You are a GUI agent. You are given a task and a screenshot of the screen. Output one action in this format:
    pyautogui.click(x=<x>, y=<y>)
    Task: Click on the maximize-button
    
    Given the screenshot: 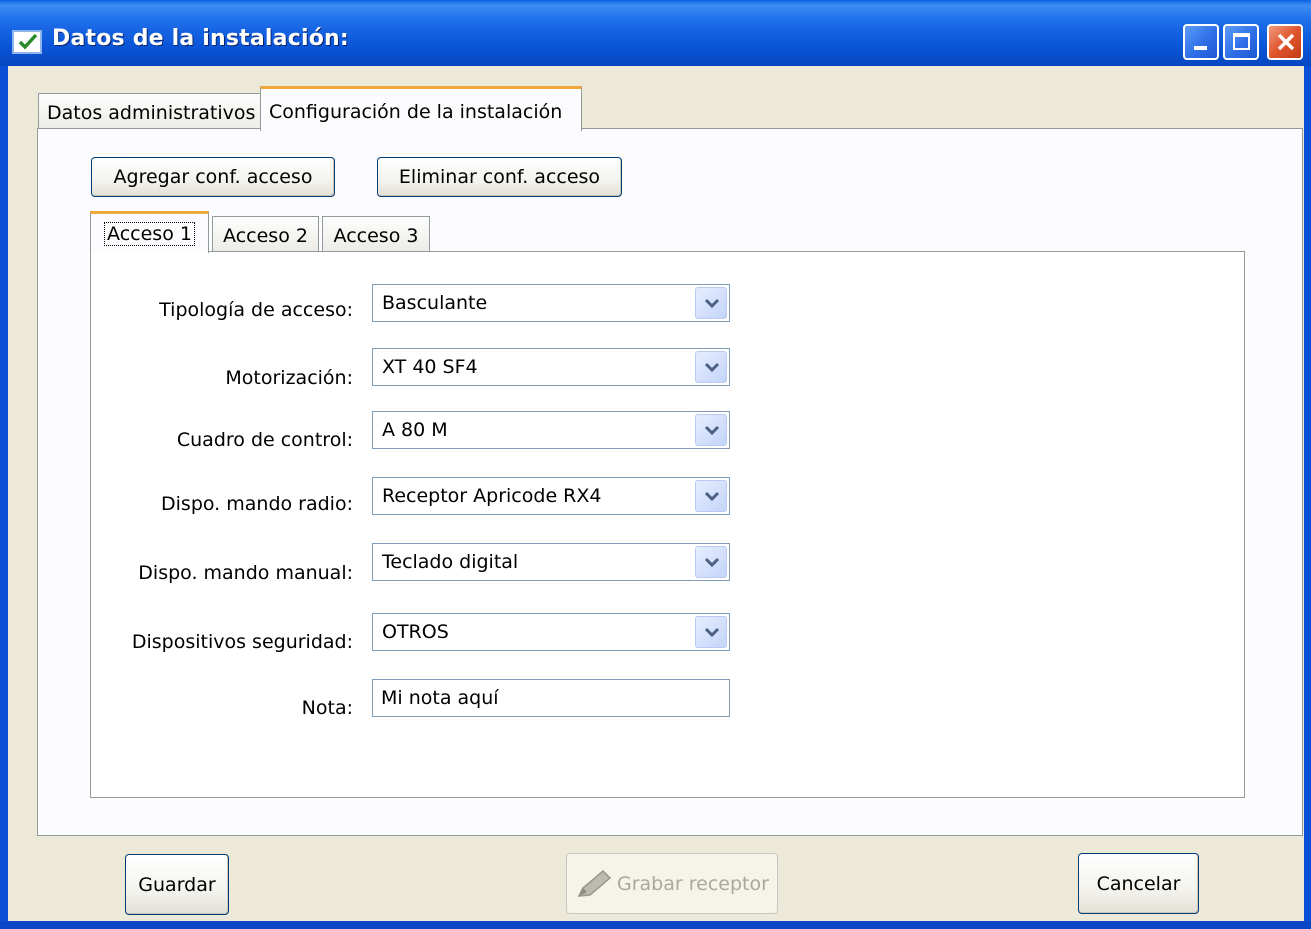 What is the action you would take?
    pyautogui.click(x=1241, y=42)
    